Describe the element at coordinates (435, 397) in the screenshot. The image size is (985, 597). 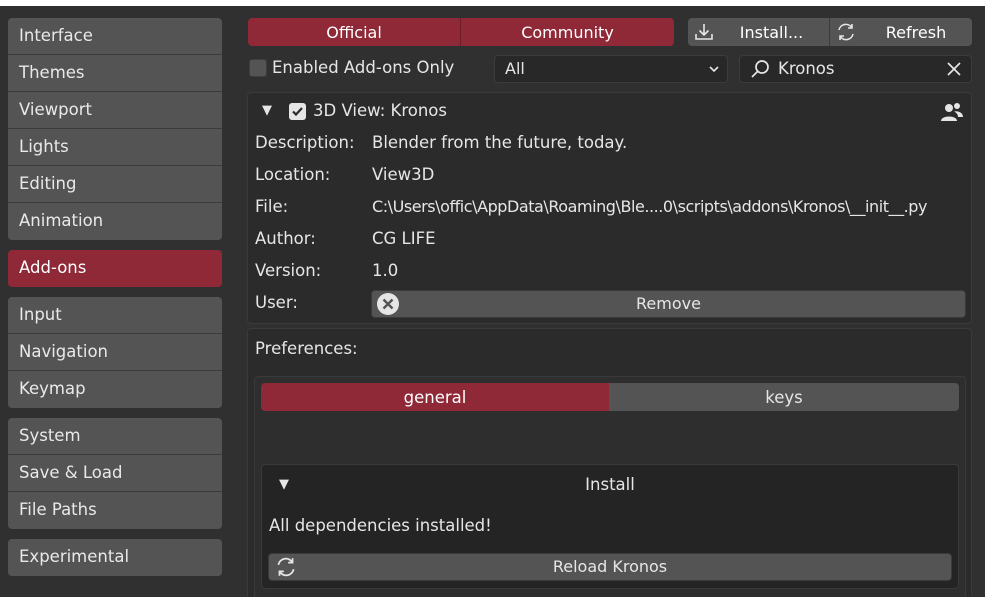
I see `tab-general: general` at that location.